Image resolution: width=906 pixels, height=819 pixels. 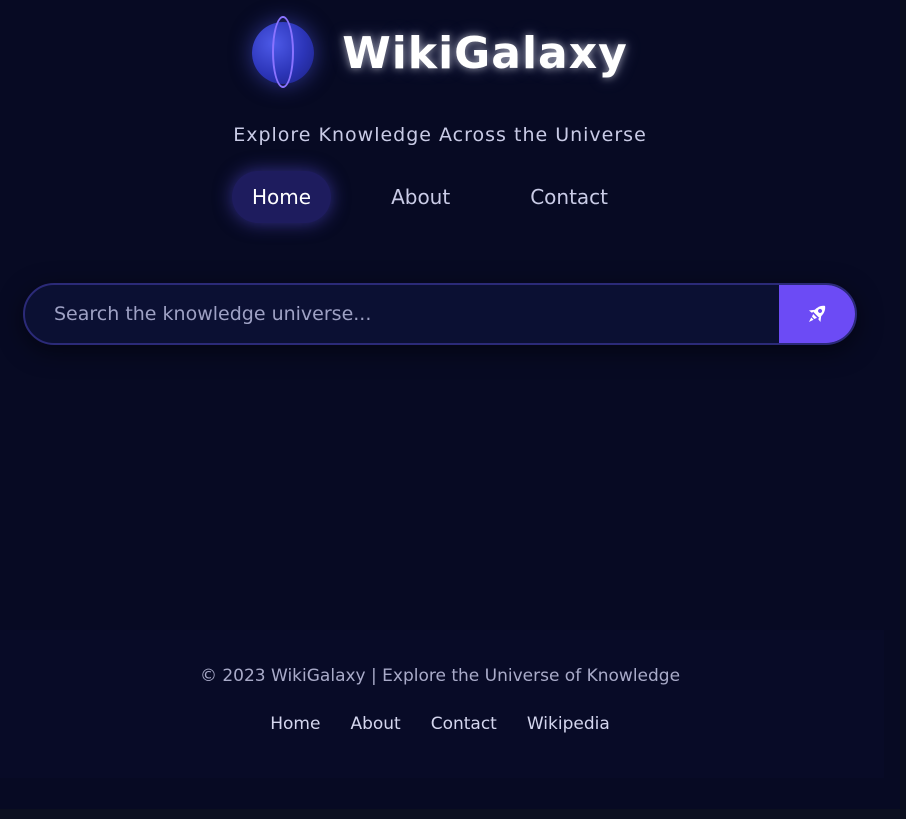 What do you see at coordinates (420, 197) in the screenshot?
I see `nav-item-about: About` at bounding box center [420, 197].